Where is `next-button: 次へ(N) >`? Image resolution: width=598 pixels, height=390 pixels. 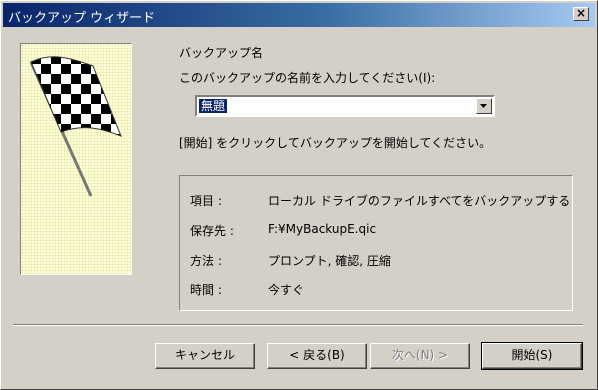 next-button: 次へ(N) > is located at coordinates (420, 356).